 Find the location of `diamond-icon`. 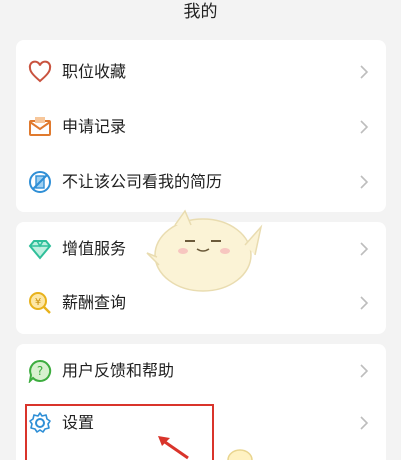

diamond-icon is located at coordinates (40, 250).